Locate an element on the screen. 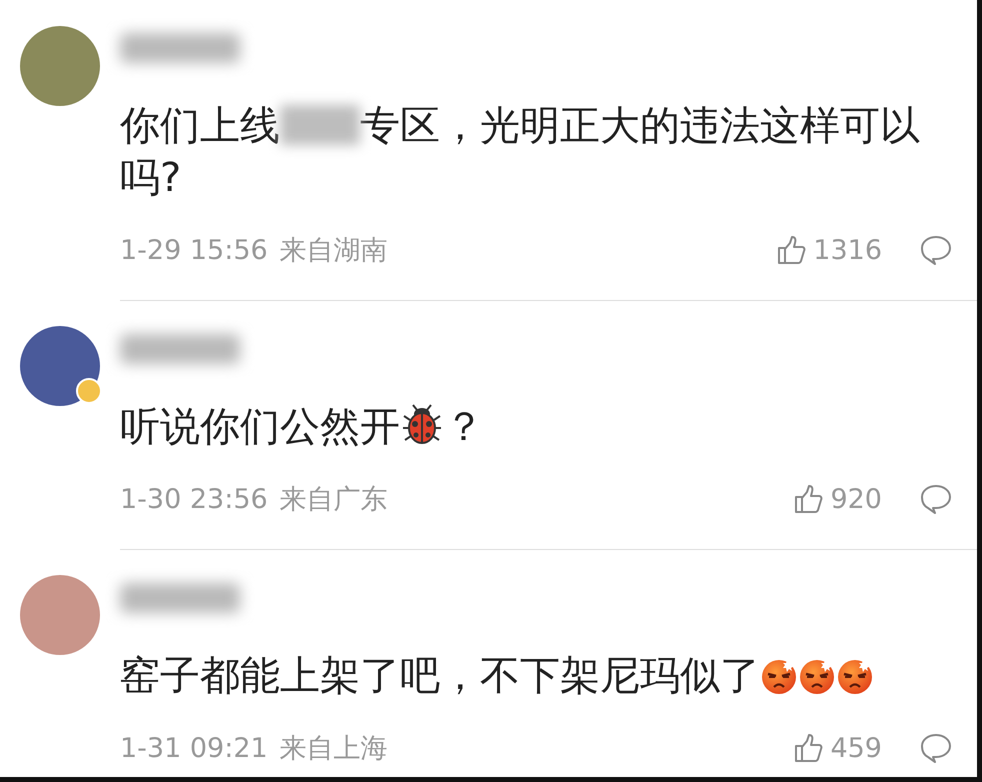 This screenshot has width=982, height=782. comment-text: 窑子都能上架了吧，不下架尼玛似了 is located at coordinates (535, 676).